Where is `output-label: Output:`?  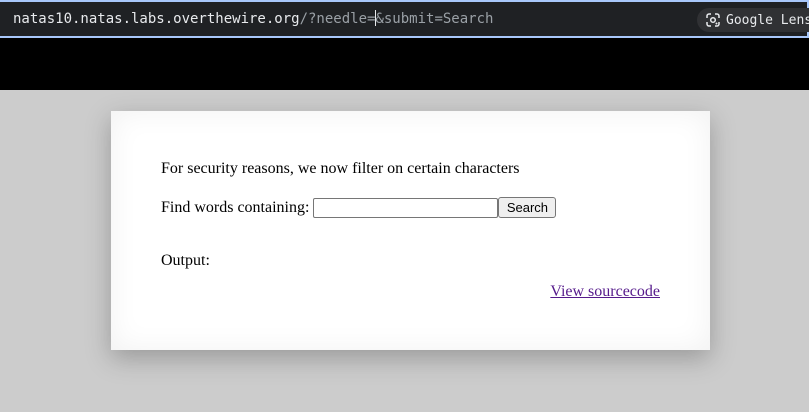
output-label: Output: is located at coordinates (185, 260).